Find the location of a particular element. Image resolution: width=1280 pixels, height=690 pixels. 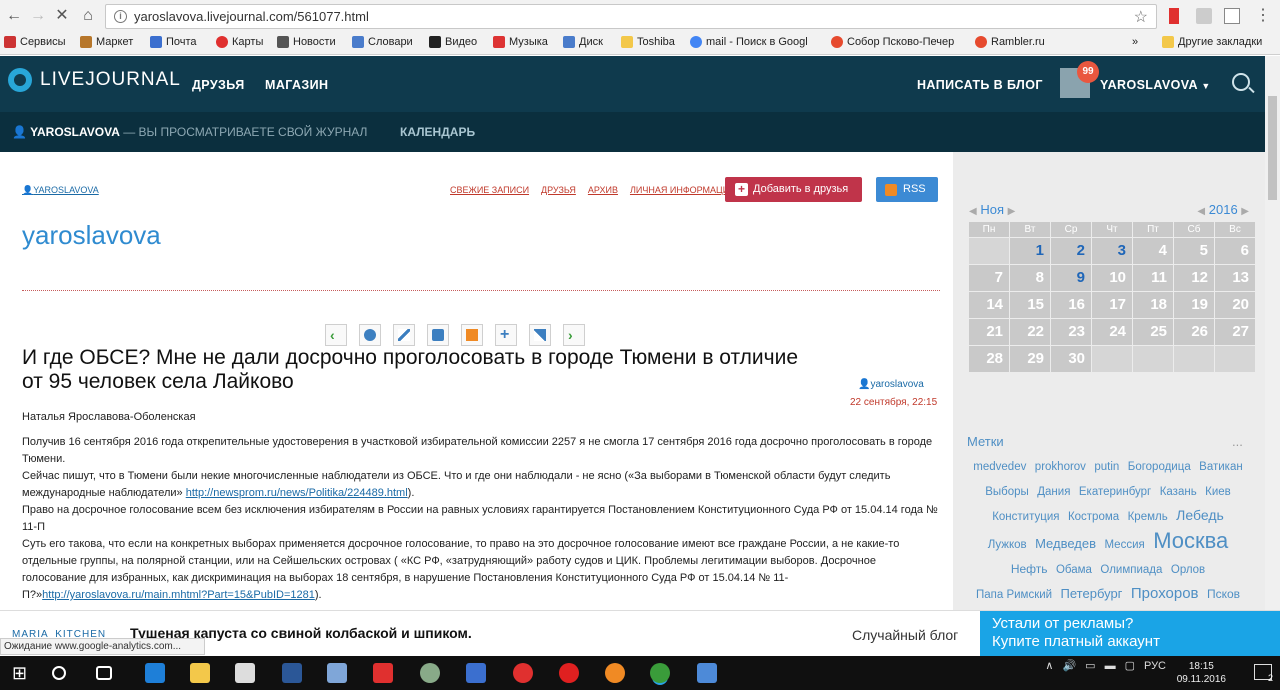

word-icon is located at coordinates (292, 673).